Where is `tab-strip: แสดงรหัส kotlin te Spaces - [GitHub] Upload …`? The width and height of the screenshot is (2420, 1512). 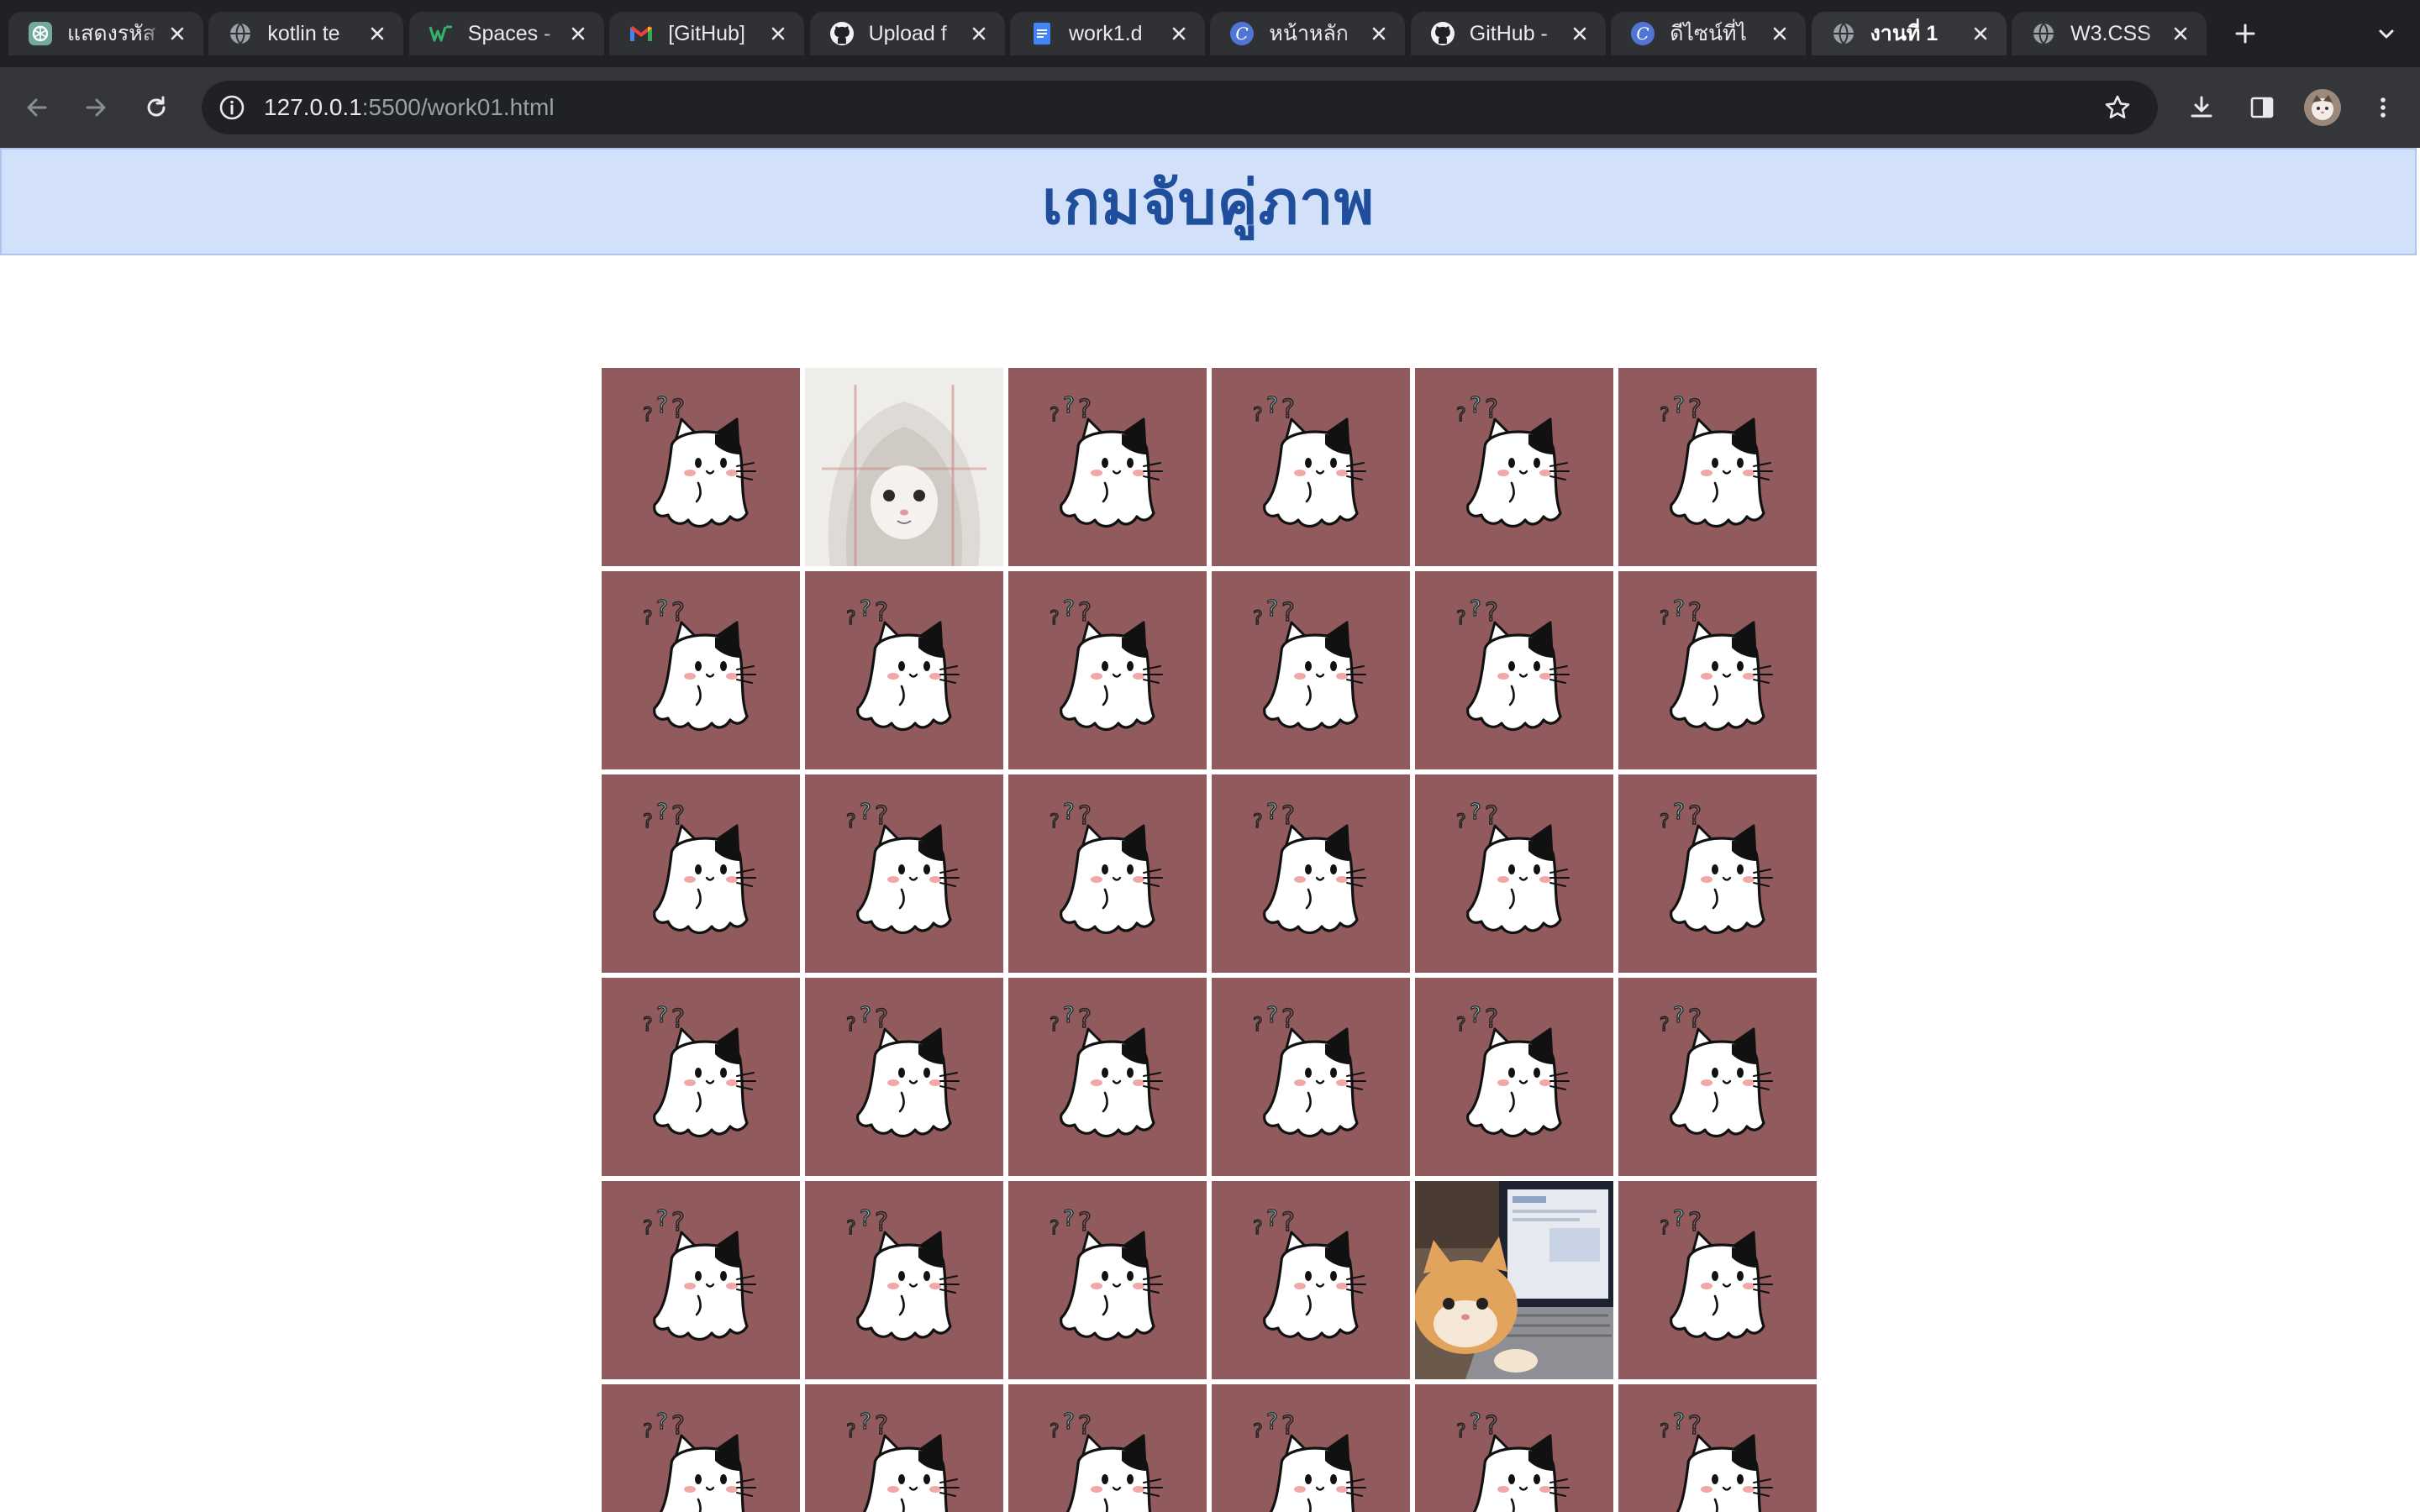 tab-strip: แสดงรหัส kotlin te Spaces - [GitHub] Upload … is located at coordinates (1210, 33).